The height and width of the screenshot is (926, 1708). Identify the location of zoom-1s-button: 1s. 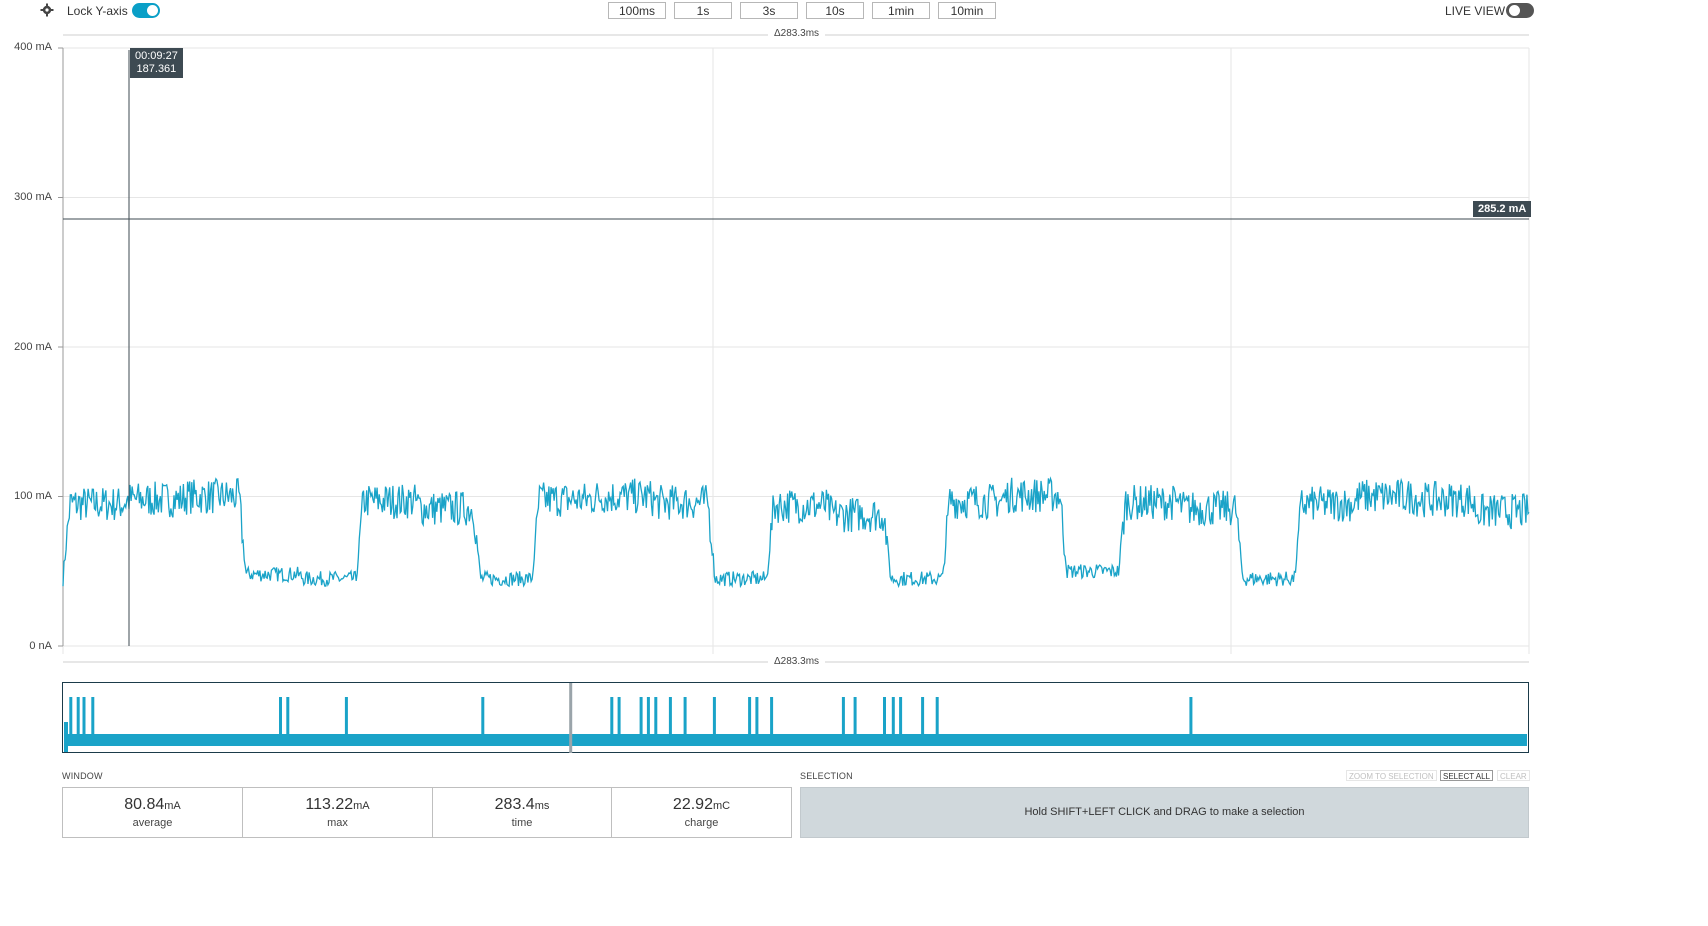
(703, 10).